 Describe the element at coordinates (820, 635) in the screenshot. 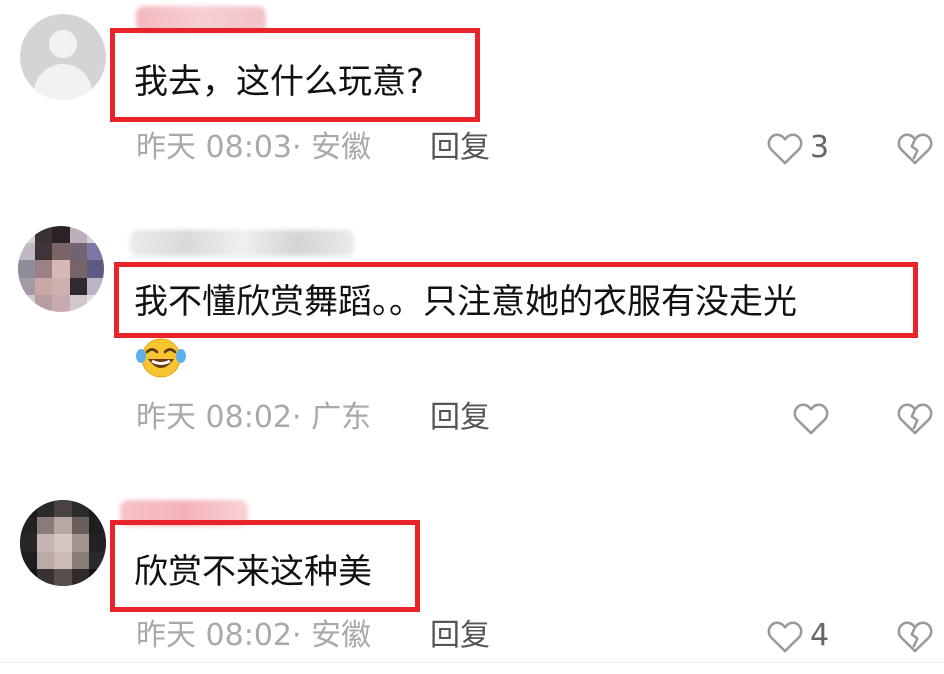

I see `like-count: 4` at that location.